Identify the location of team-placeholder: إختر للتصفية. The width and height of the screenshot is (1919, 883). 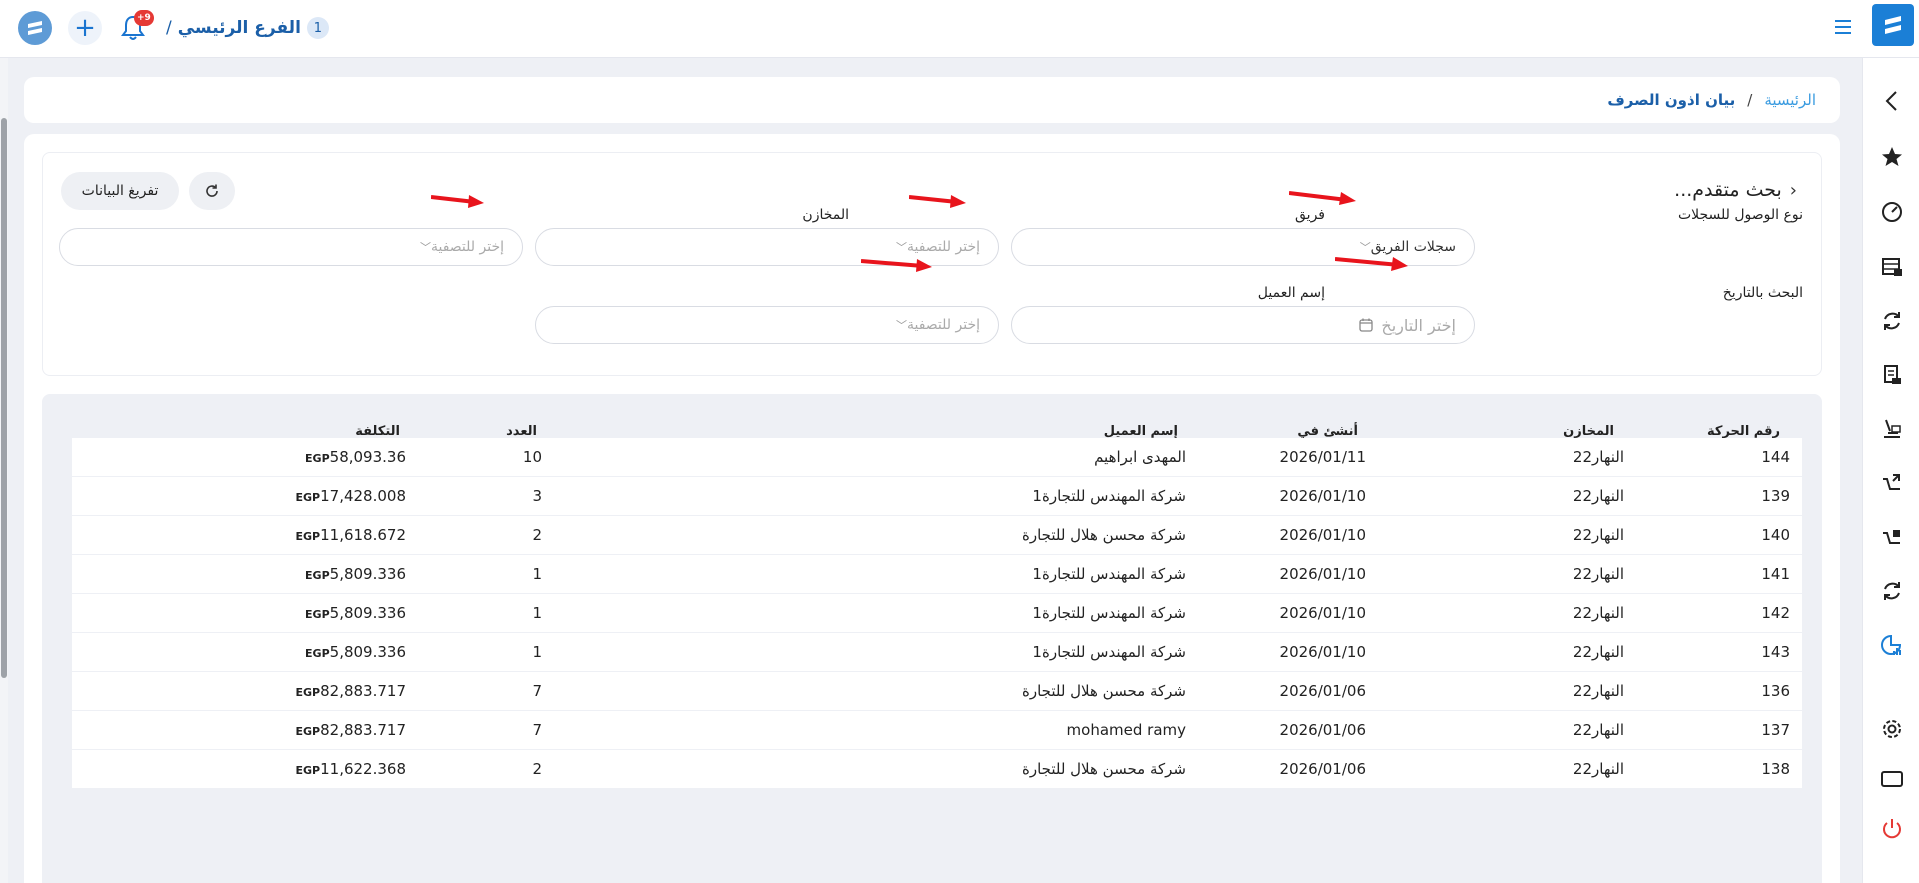
(943, 247).